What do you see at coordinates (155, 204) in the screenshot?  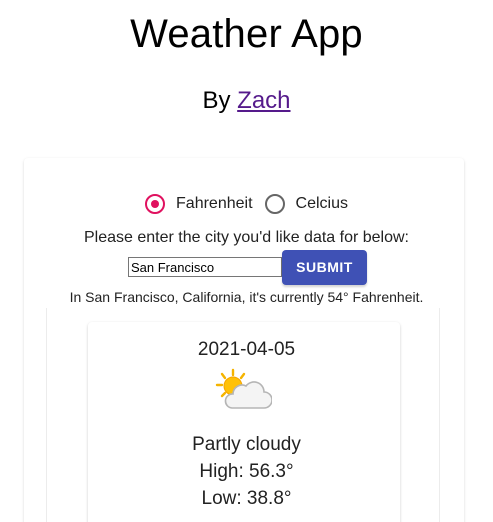 I see `fahrenheit-radio` at bounding box center [155, 204].